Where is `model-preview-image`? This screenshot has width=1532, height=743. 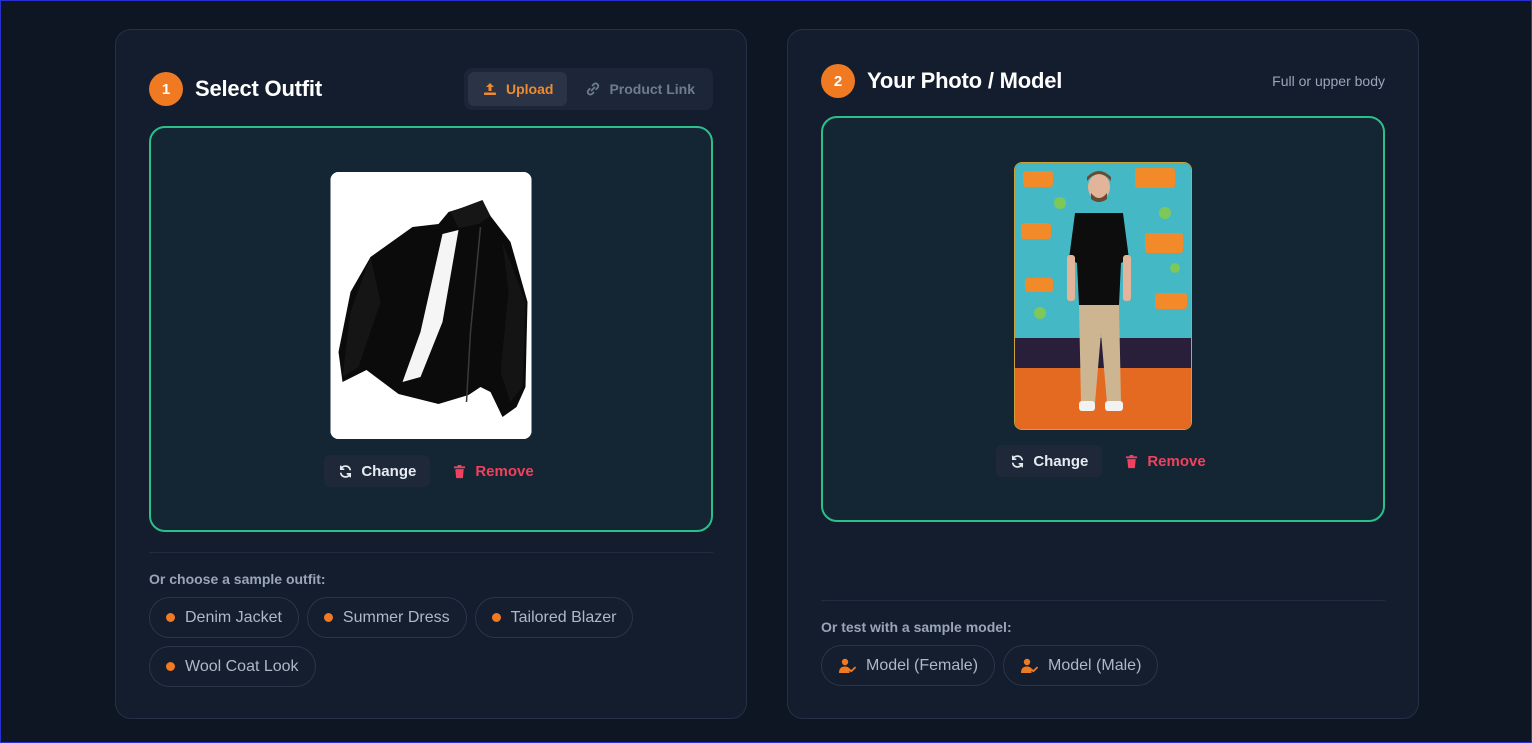 model-preview-image is located at coordinates (1103, 296).